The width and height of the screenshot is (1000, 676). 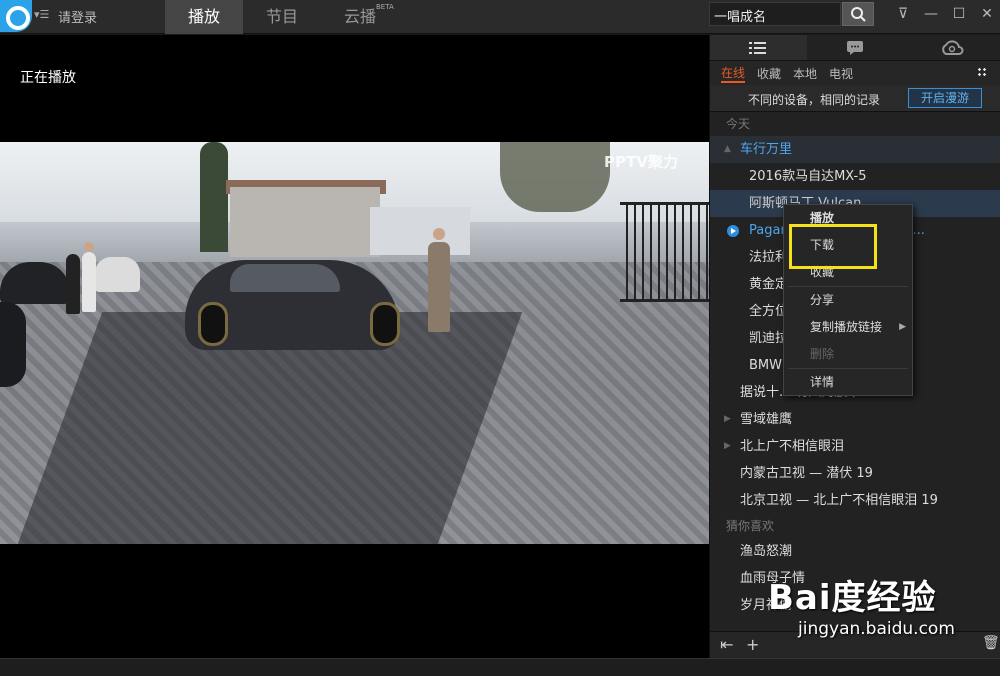 I want to click on player-control-bar, so click(x=500, y=667).